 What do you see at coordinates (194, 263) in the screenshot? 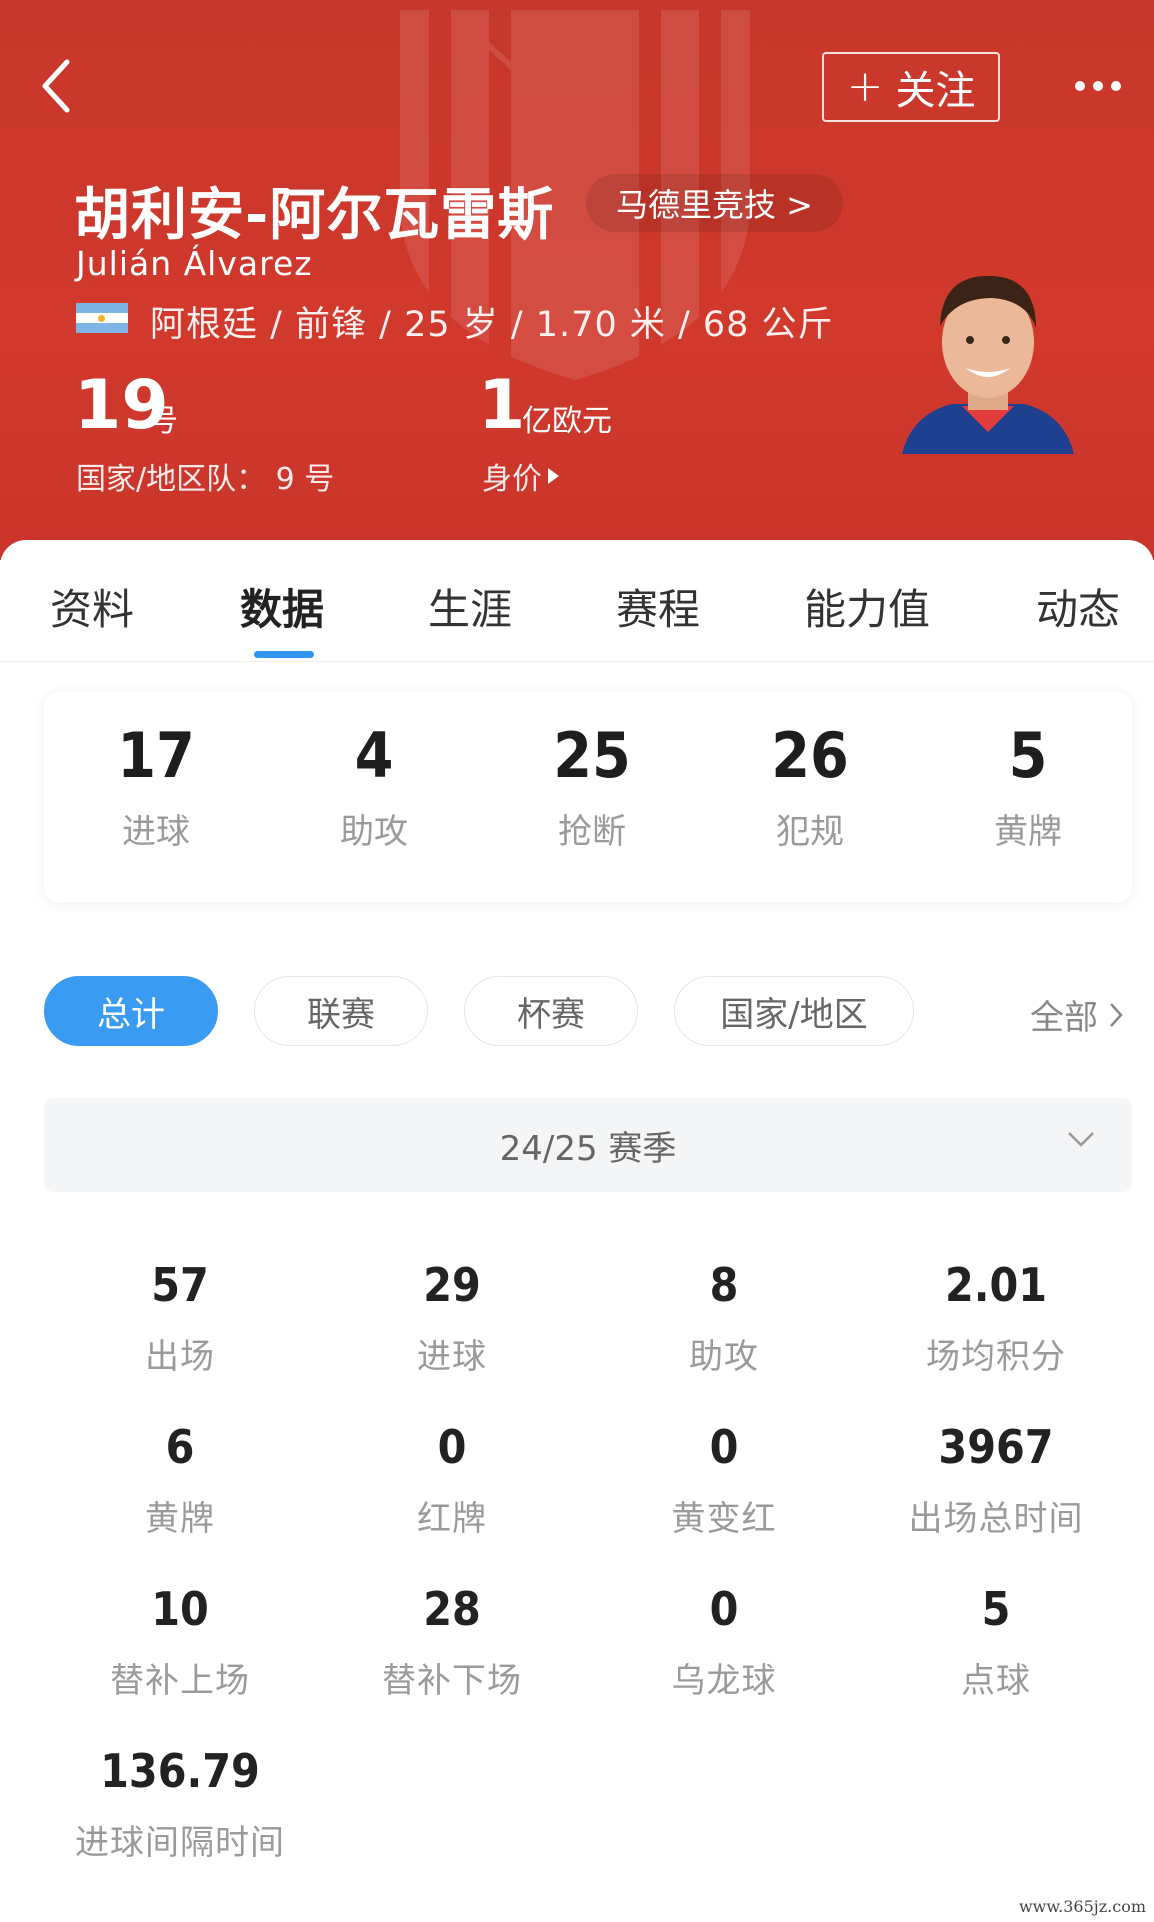
I see `player-name-en: Julián Álvarez` at bounding box center [194, 263].